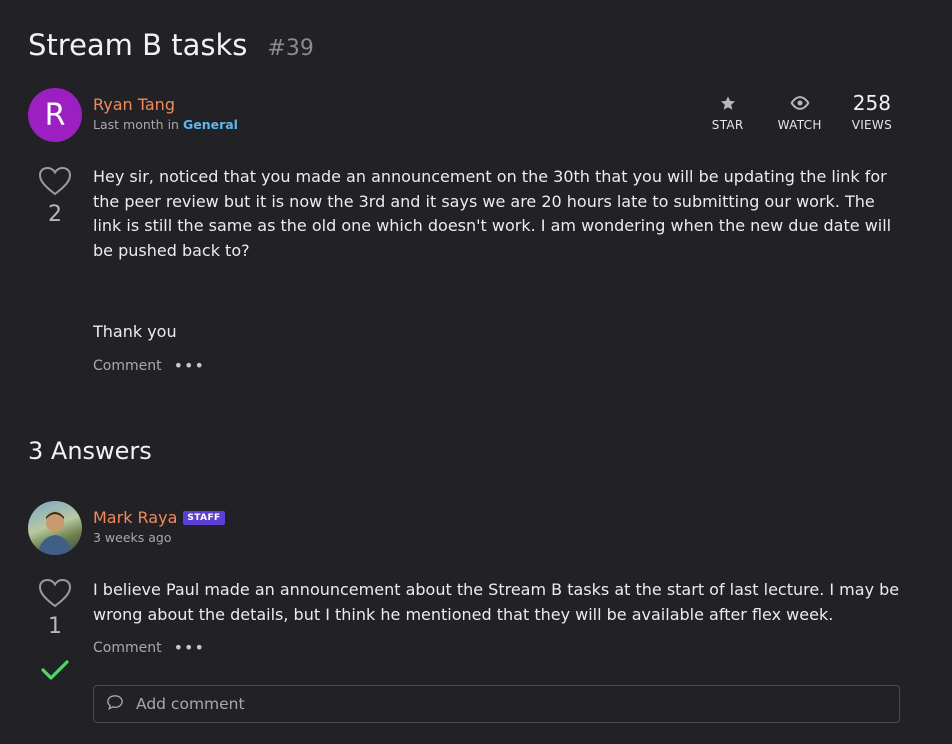 This screenshot has width=952, height=744. I want to click on comment-bubble-icon, so click(115, 704).